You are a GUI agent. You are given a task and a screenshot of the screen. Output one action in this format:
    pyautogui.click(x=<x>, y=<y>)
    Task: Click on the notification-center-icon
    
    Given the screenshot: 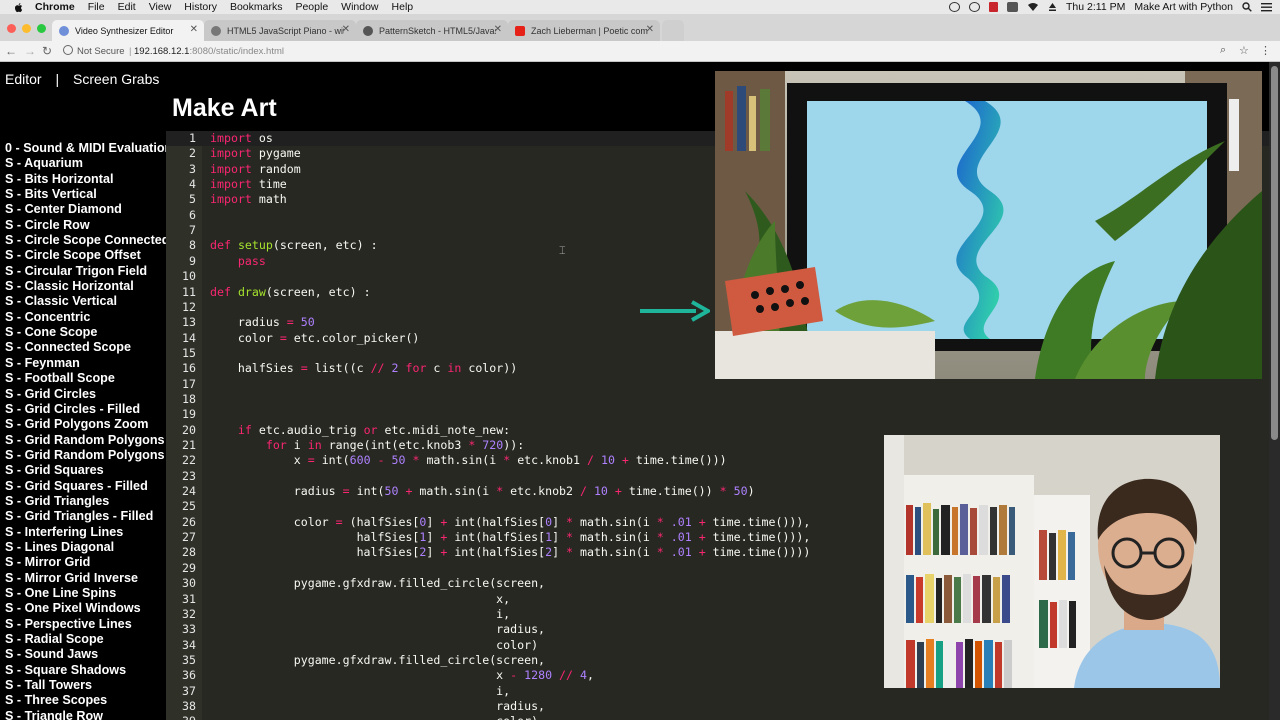 What is the action you would take?
    pyautogui.click(x=1266, y=7)
    